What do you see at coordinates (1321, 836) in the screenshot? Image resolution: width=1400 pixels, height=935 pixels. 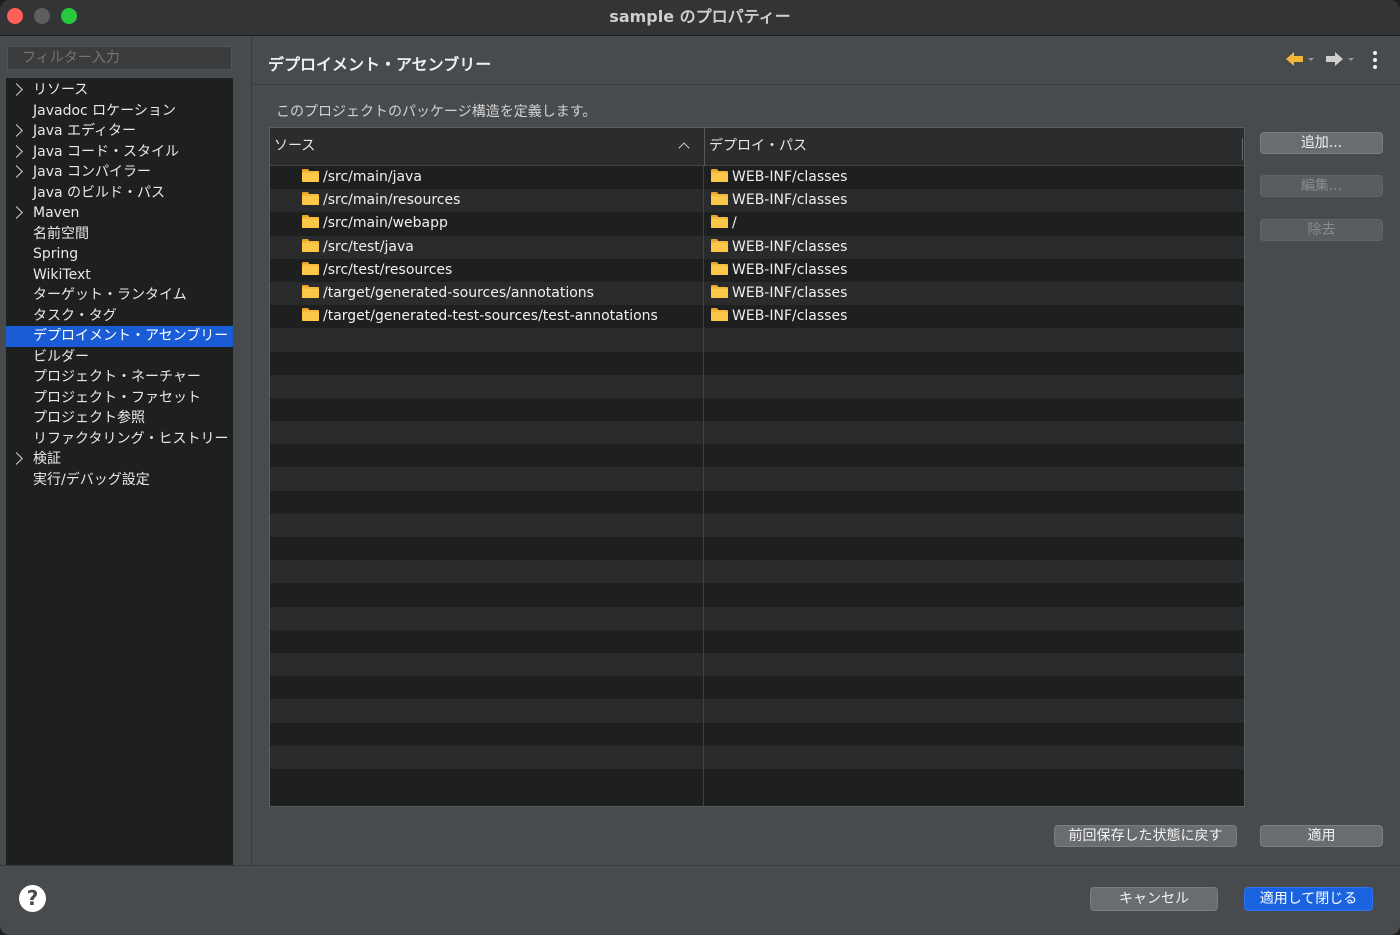 I see `apply-button: 適用` at bounding box center [1321, 836].